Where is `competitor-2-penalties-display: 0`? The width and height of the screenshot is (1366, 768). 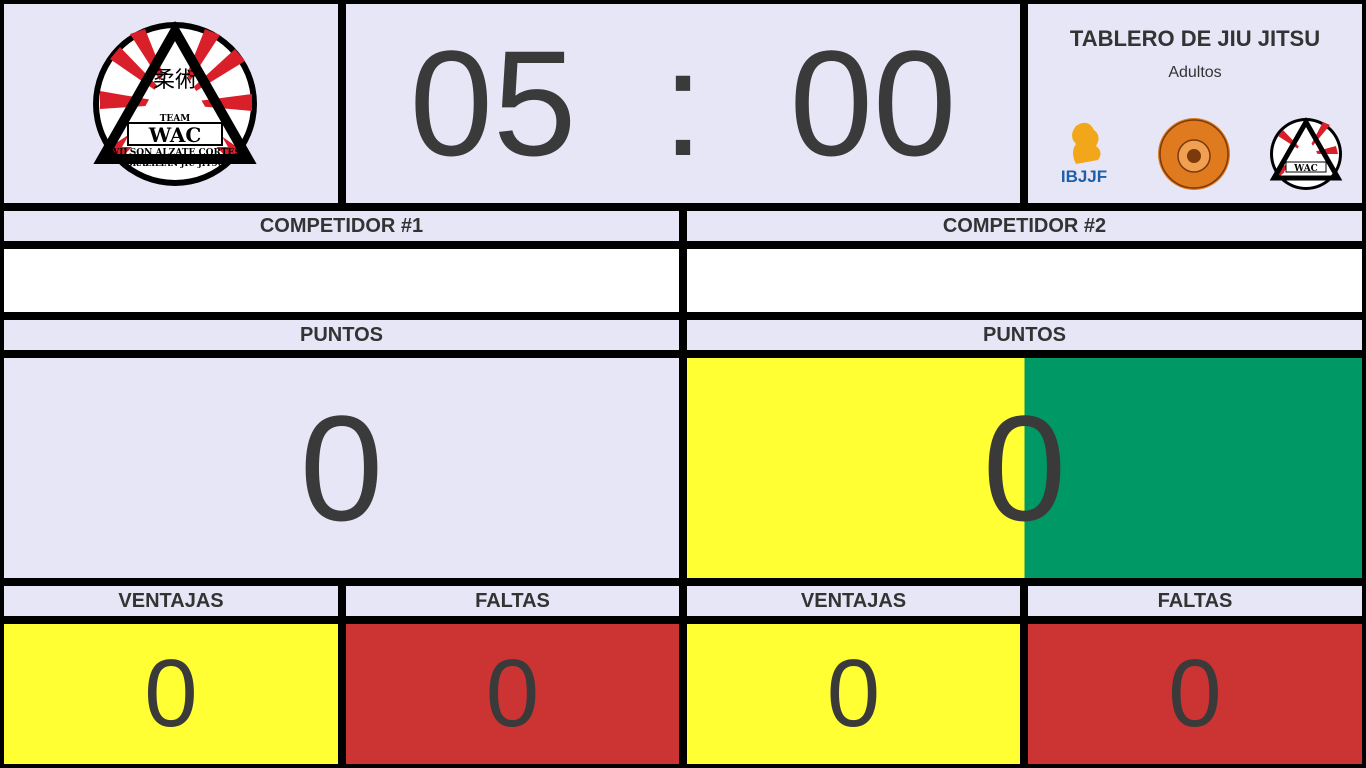 competitor-2-penalties-display: 0 is located at coordinates (1195, 694).